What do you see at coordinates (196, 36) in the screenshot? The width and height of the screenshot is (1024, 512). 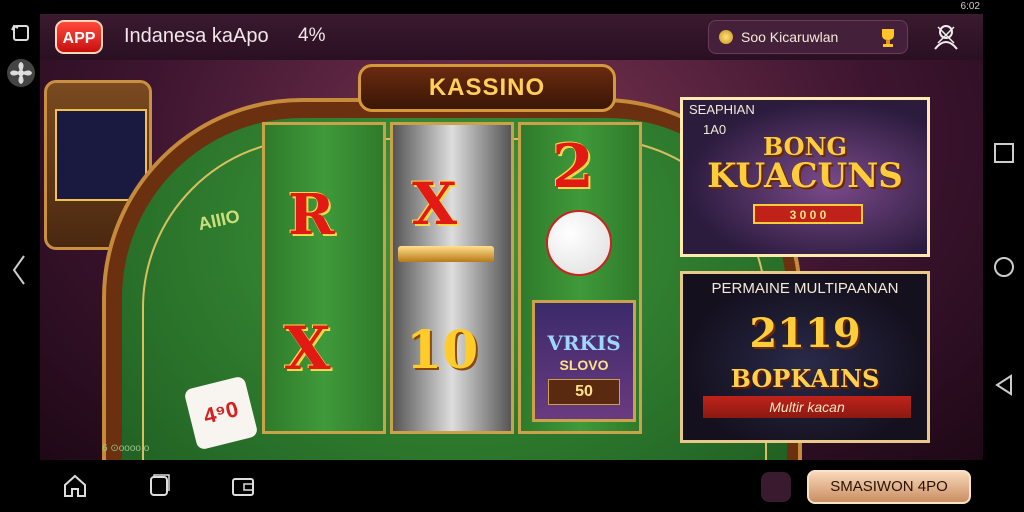 I see `app-title: Indanesa kaApo` at bounding box center [196, 36].